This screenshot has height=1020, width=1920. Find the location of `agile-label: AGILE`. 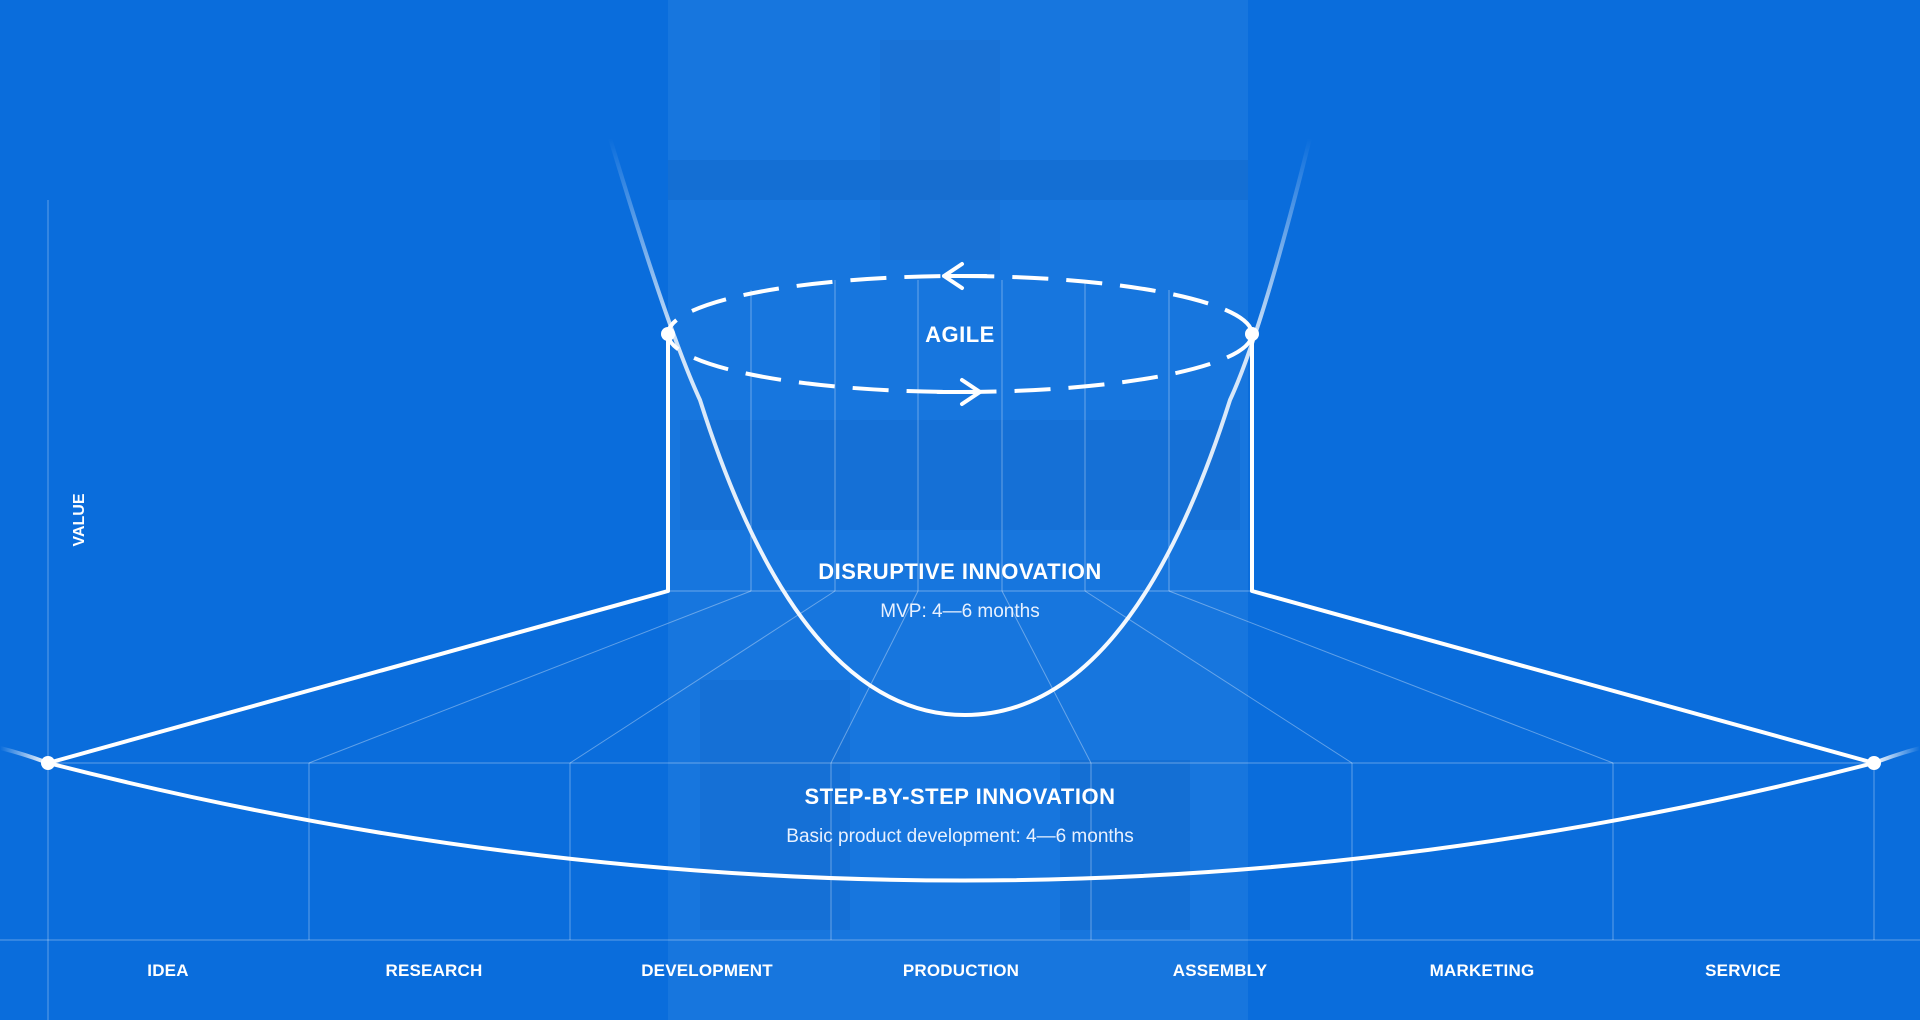

agile-label: AGILE is located at coordinates (960, 334).